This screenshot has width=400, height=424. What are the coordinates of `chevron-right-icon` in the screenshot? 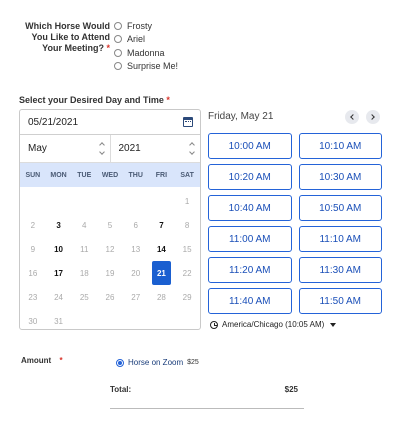 It's located at (372, 117).